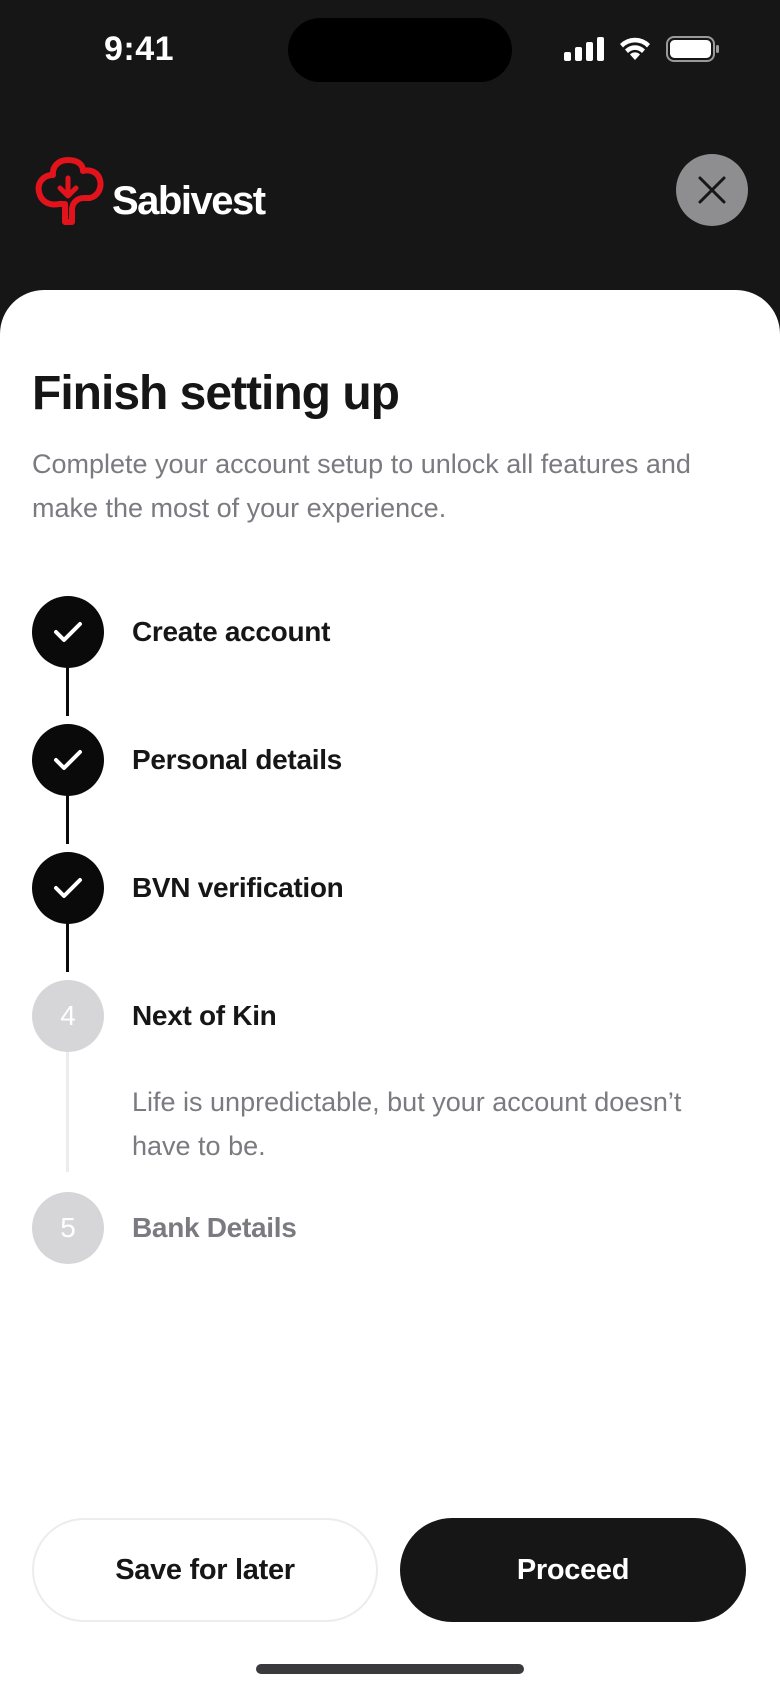 This screenshot has height=1688, width=780. I want to click on battery-icon, so click(692, 49).